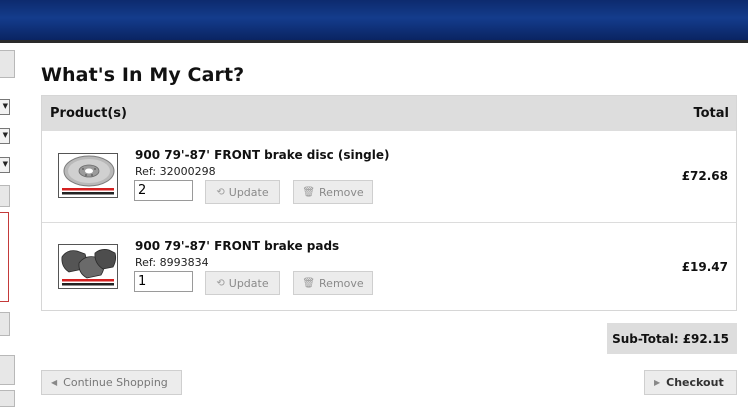 This screenshot has width=748, height=407. What do you see at coordinates (711, 113) in the screenshot?
I see `column-header-total: Total` at bounding box center [711, 113].